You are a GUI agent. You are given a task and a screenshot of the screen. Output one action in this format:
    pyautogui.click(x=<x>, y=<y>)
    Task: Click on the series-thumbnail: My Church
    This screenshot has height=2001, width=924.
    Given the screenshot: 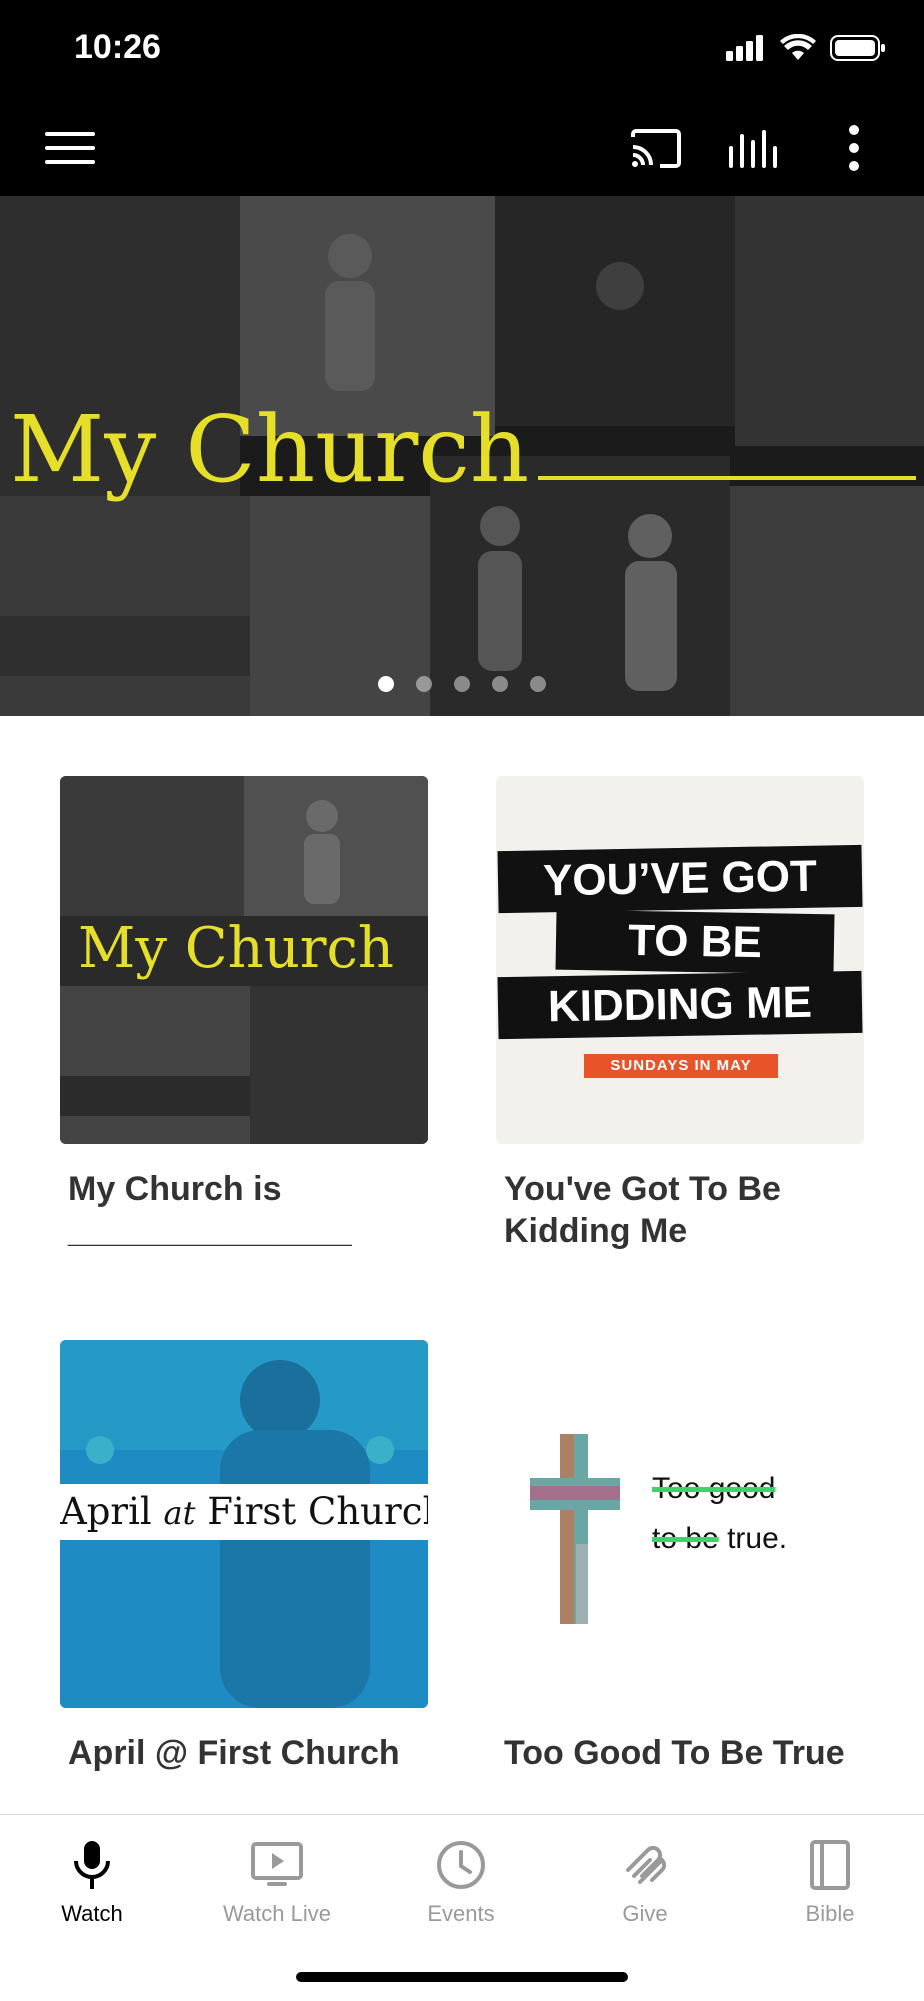 What is the action you would take?
    pyautogui.click(x=244, y=960)
    